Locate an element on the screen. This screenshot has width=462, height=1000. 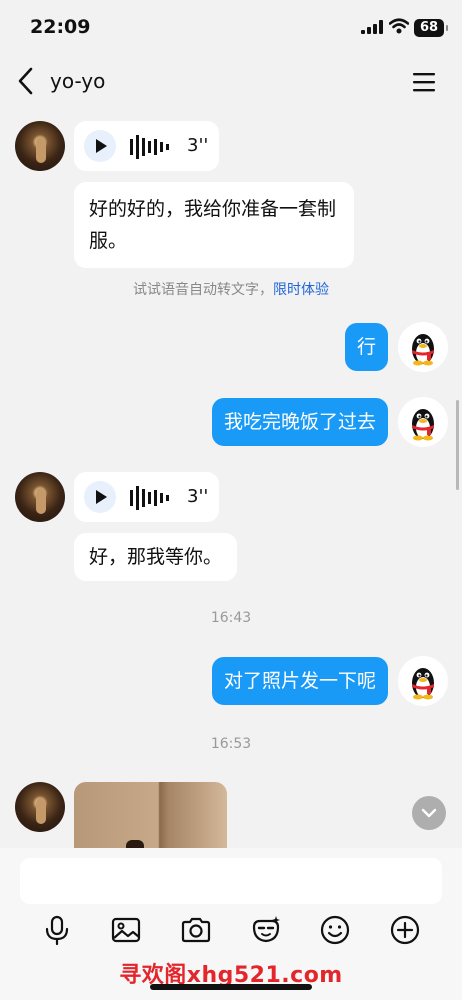
message-bubble: 好，那我等你。 is located at coordinates (156, 557).